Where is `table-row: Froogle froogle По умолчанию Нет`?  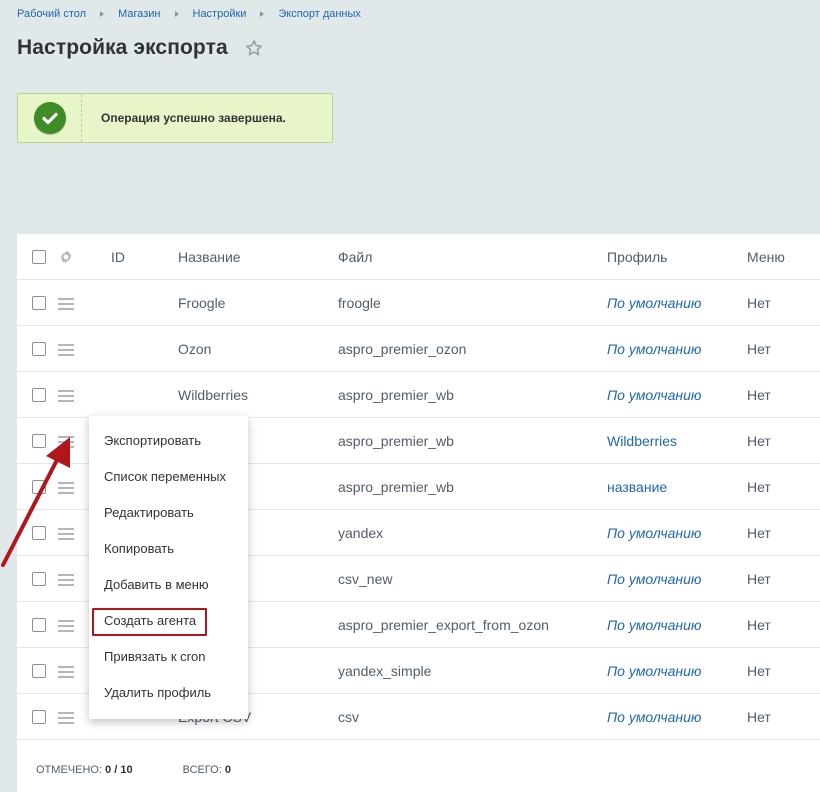
table-row: Froogle froogle По умолчанию Нет is located at coordinates (418, 303).